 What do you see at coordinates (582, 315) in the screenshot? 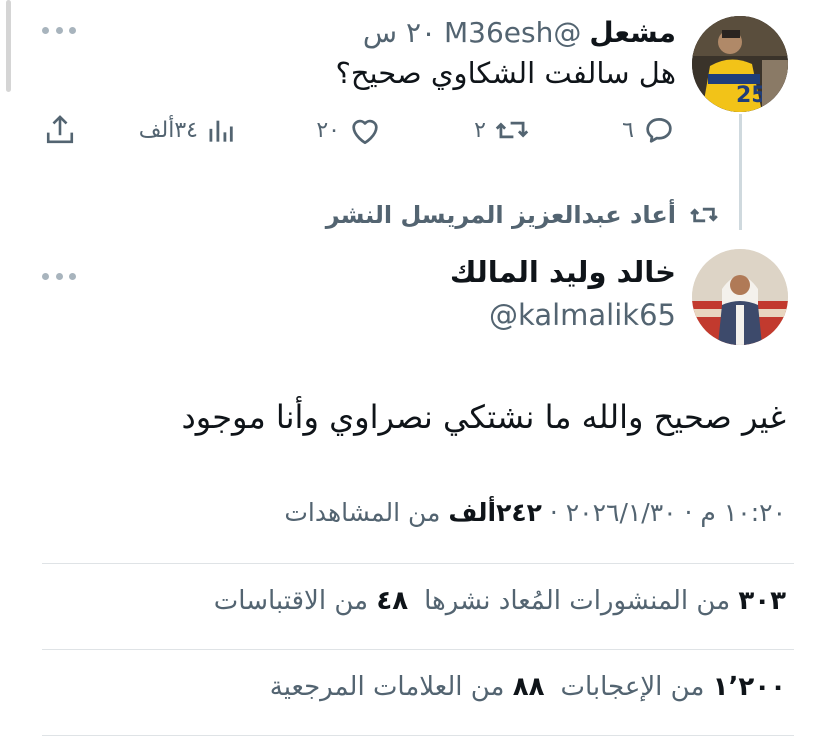
I see `author-handle: @kalmalik65` at bounding box center [582, 315].